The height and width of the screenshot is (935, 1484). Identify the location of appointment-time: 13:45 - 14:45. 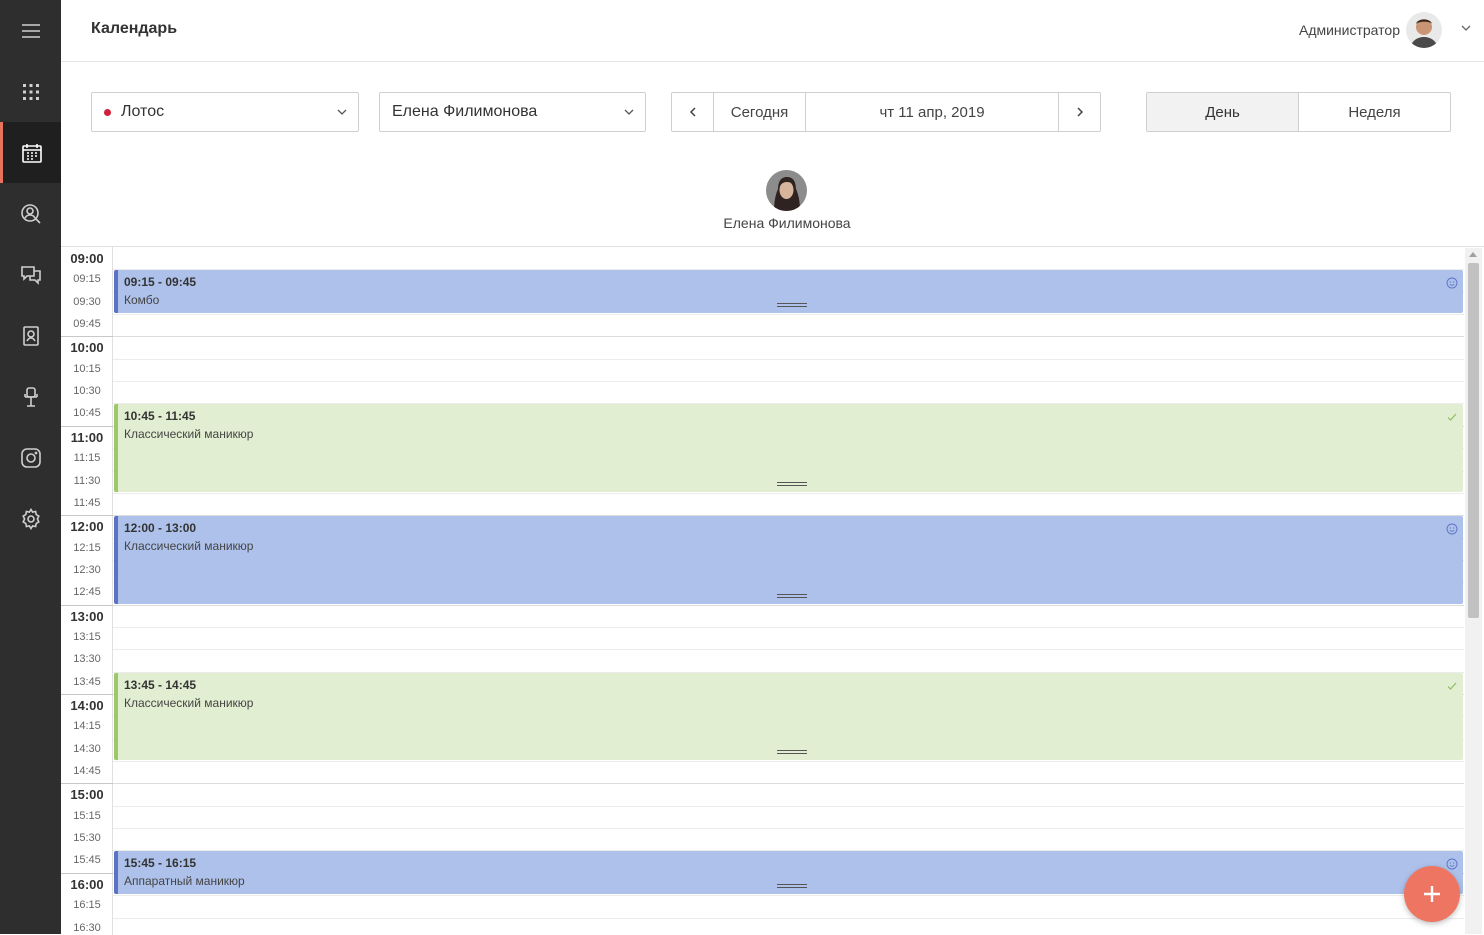
(160, 684).